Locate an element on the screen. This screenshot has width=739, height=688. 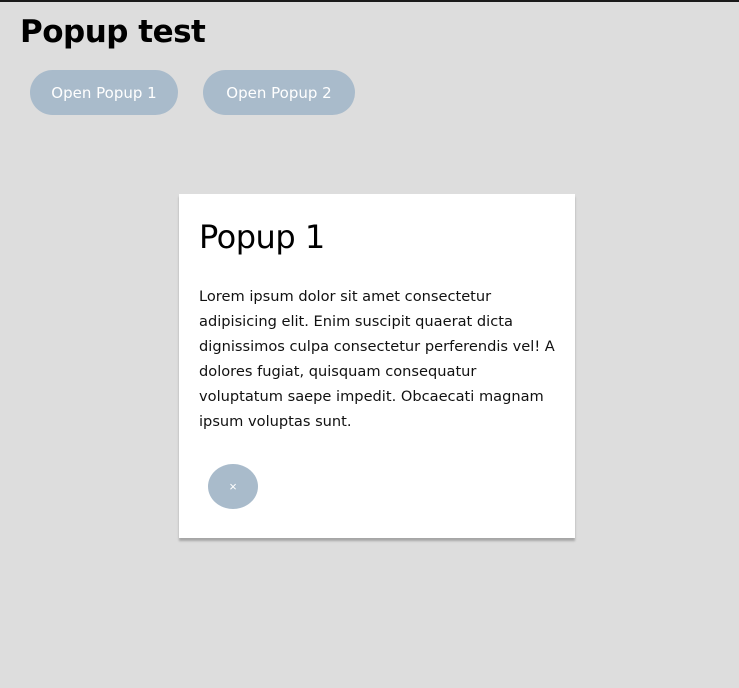
open-popup-2-button: Open Popup 2 is located at coordinates (279, 92).